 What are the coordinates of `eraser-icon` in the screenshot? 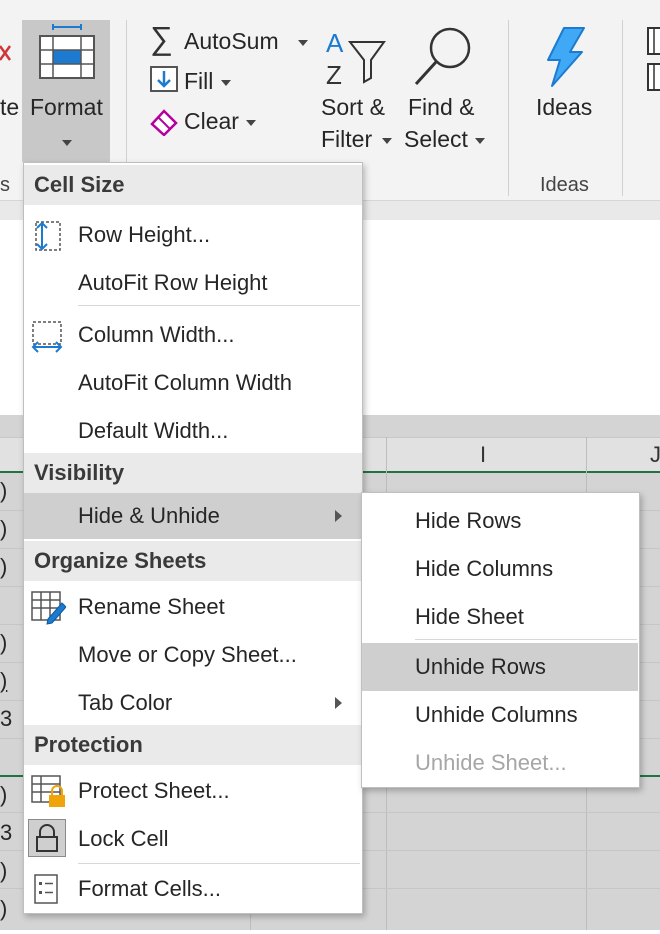 It's located at (164, 122).